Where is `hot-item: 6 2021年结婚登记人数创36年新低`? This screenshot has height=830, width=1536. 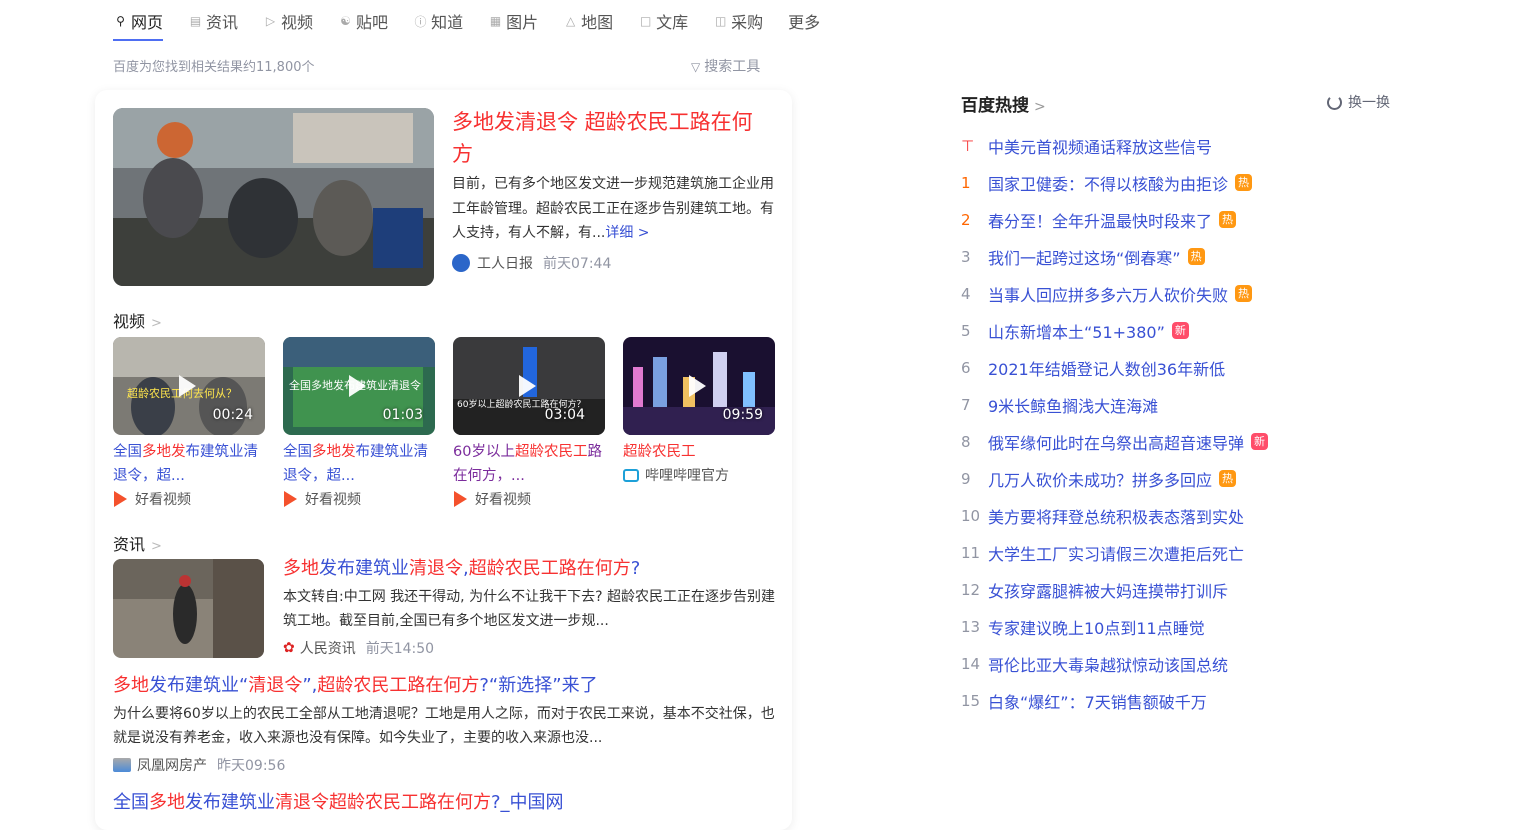
hot-item: 6 2021年结婚登记人数创36年新低 is located at coordinates (1114, 367).